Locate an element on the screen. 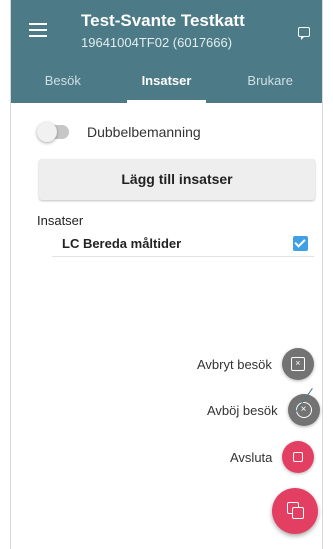  avsluta-button is located at coordinates (298, 457).